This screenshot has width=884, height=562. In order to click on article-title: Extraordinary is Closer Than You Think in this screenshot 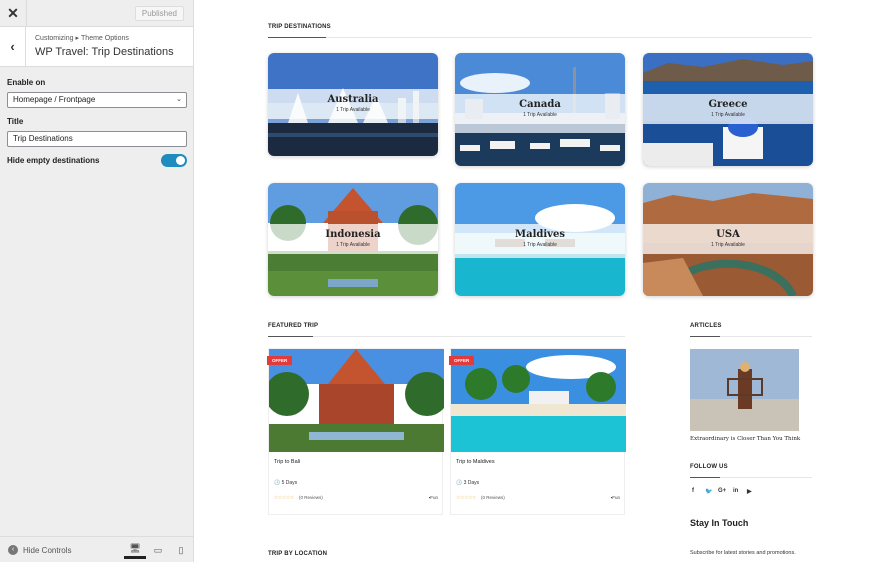, I will do `click(745, 439)`.